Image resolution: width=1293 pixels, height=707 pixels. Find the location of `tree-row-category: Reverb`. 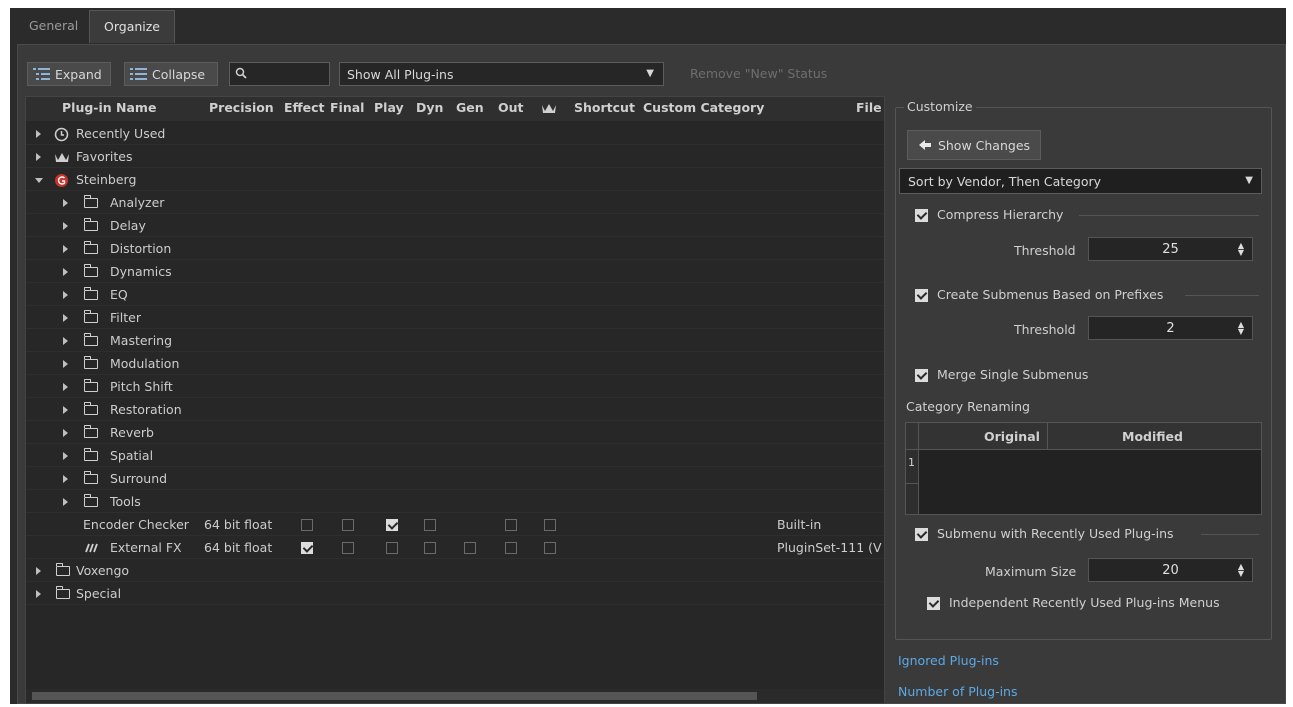

tree-row-category: Reverb is located at coordinates (455, 433).